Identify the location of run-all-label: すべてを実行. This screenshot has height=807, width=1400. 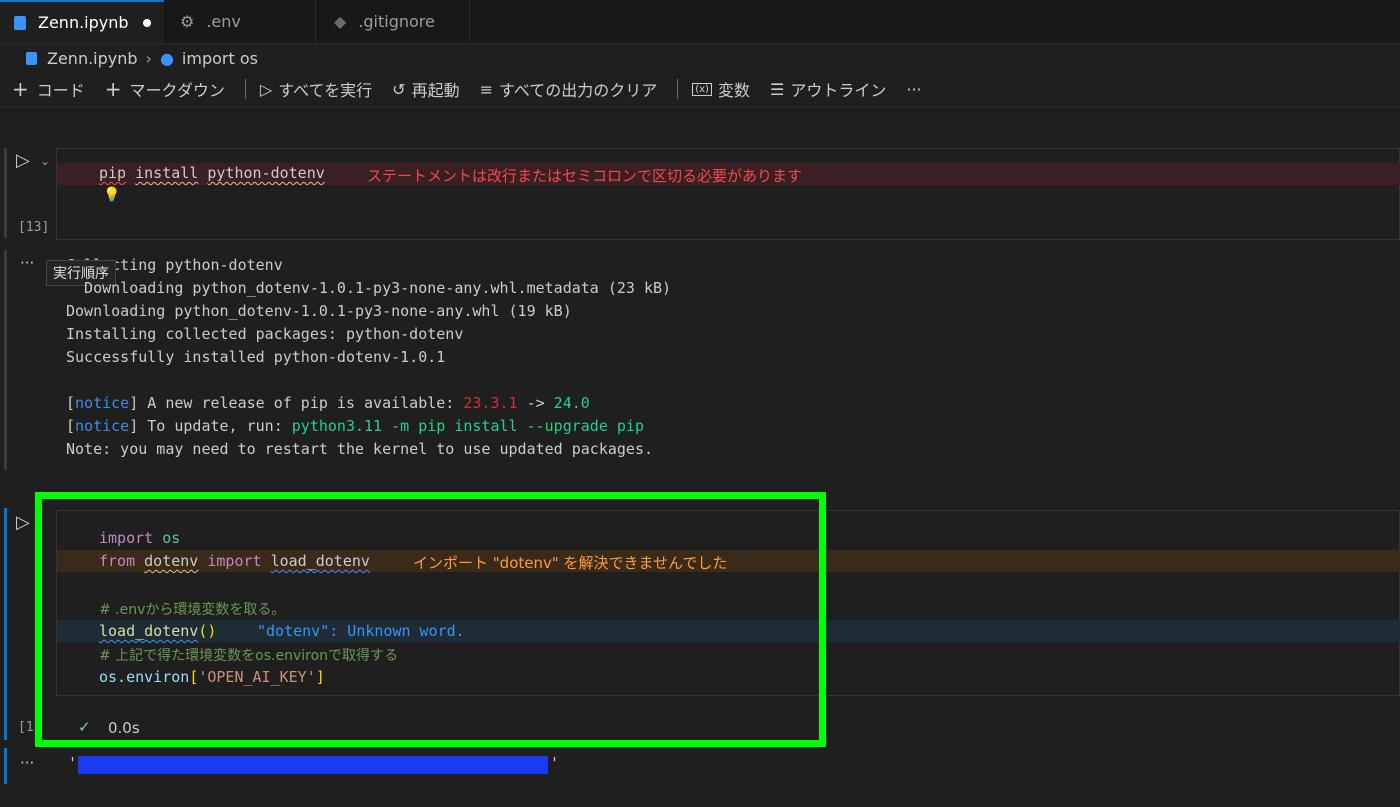
(325, 90).